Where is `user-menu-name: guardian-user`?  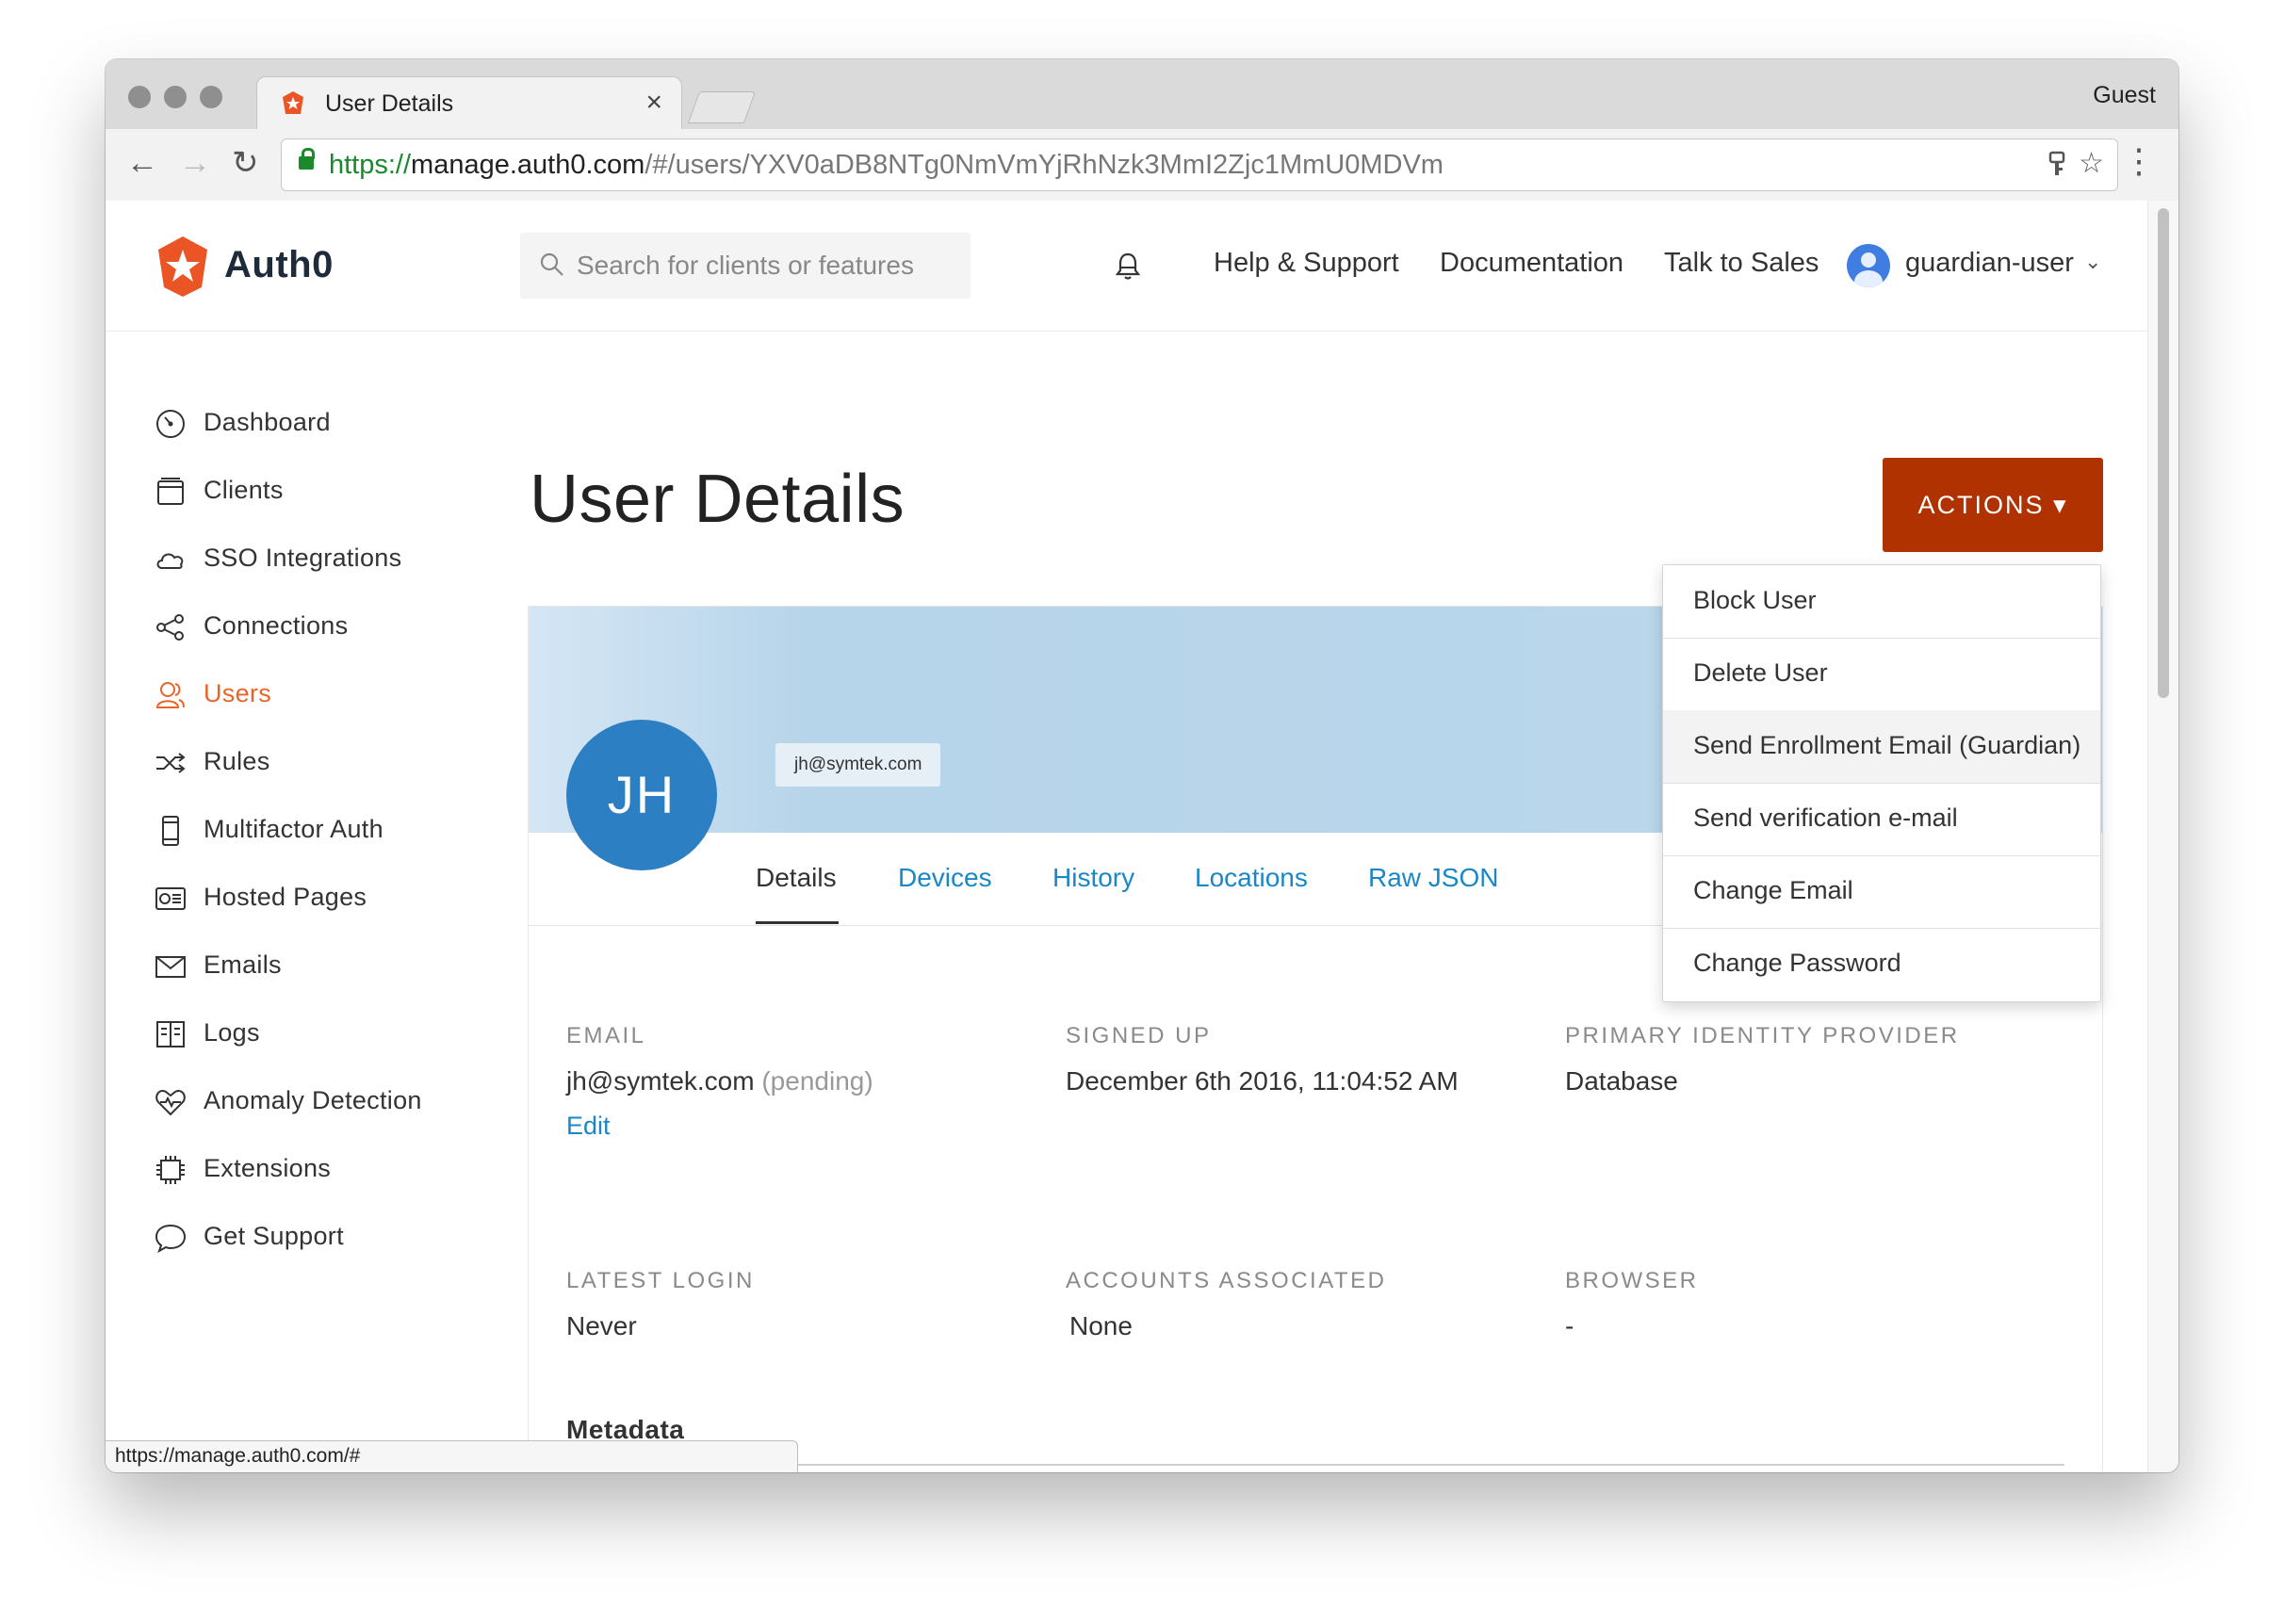
user-menu-name: guardian-user is located at coordinates (1989, 263).